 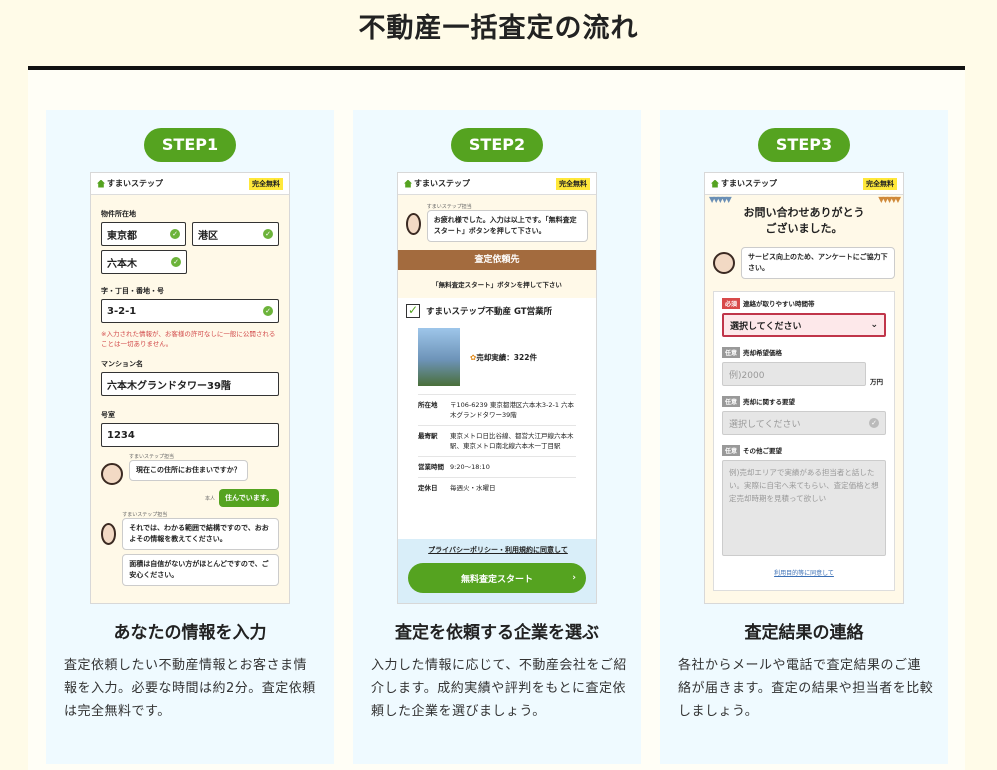 What do you see at coordinates (497, 260) in the screenshot?
I see `request-bar: 査定依頼先` at bounding box center [497, 260].